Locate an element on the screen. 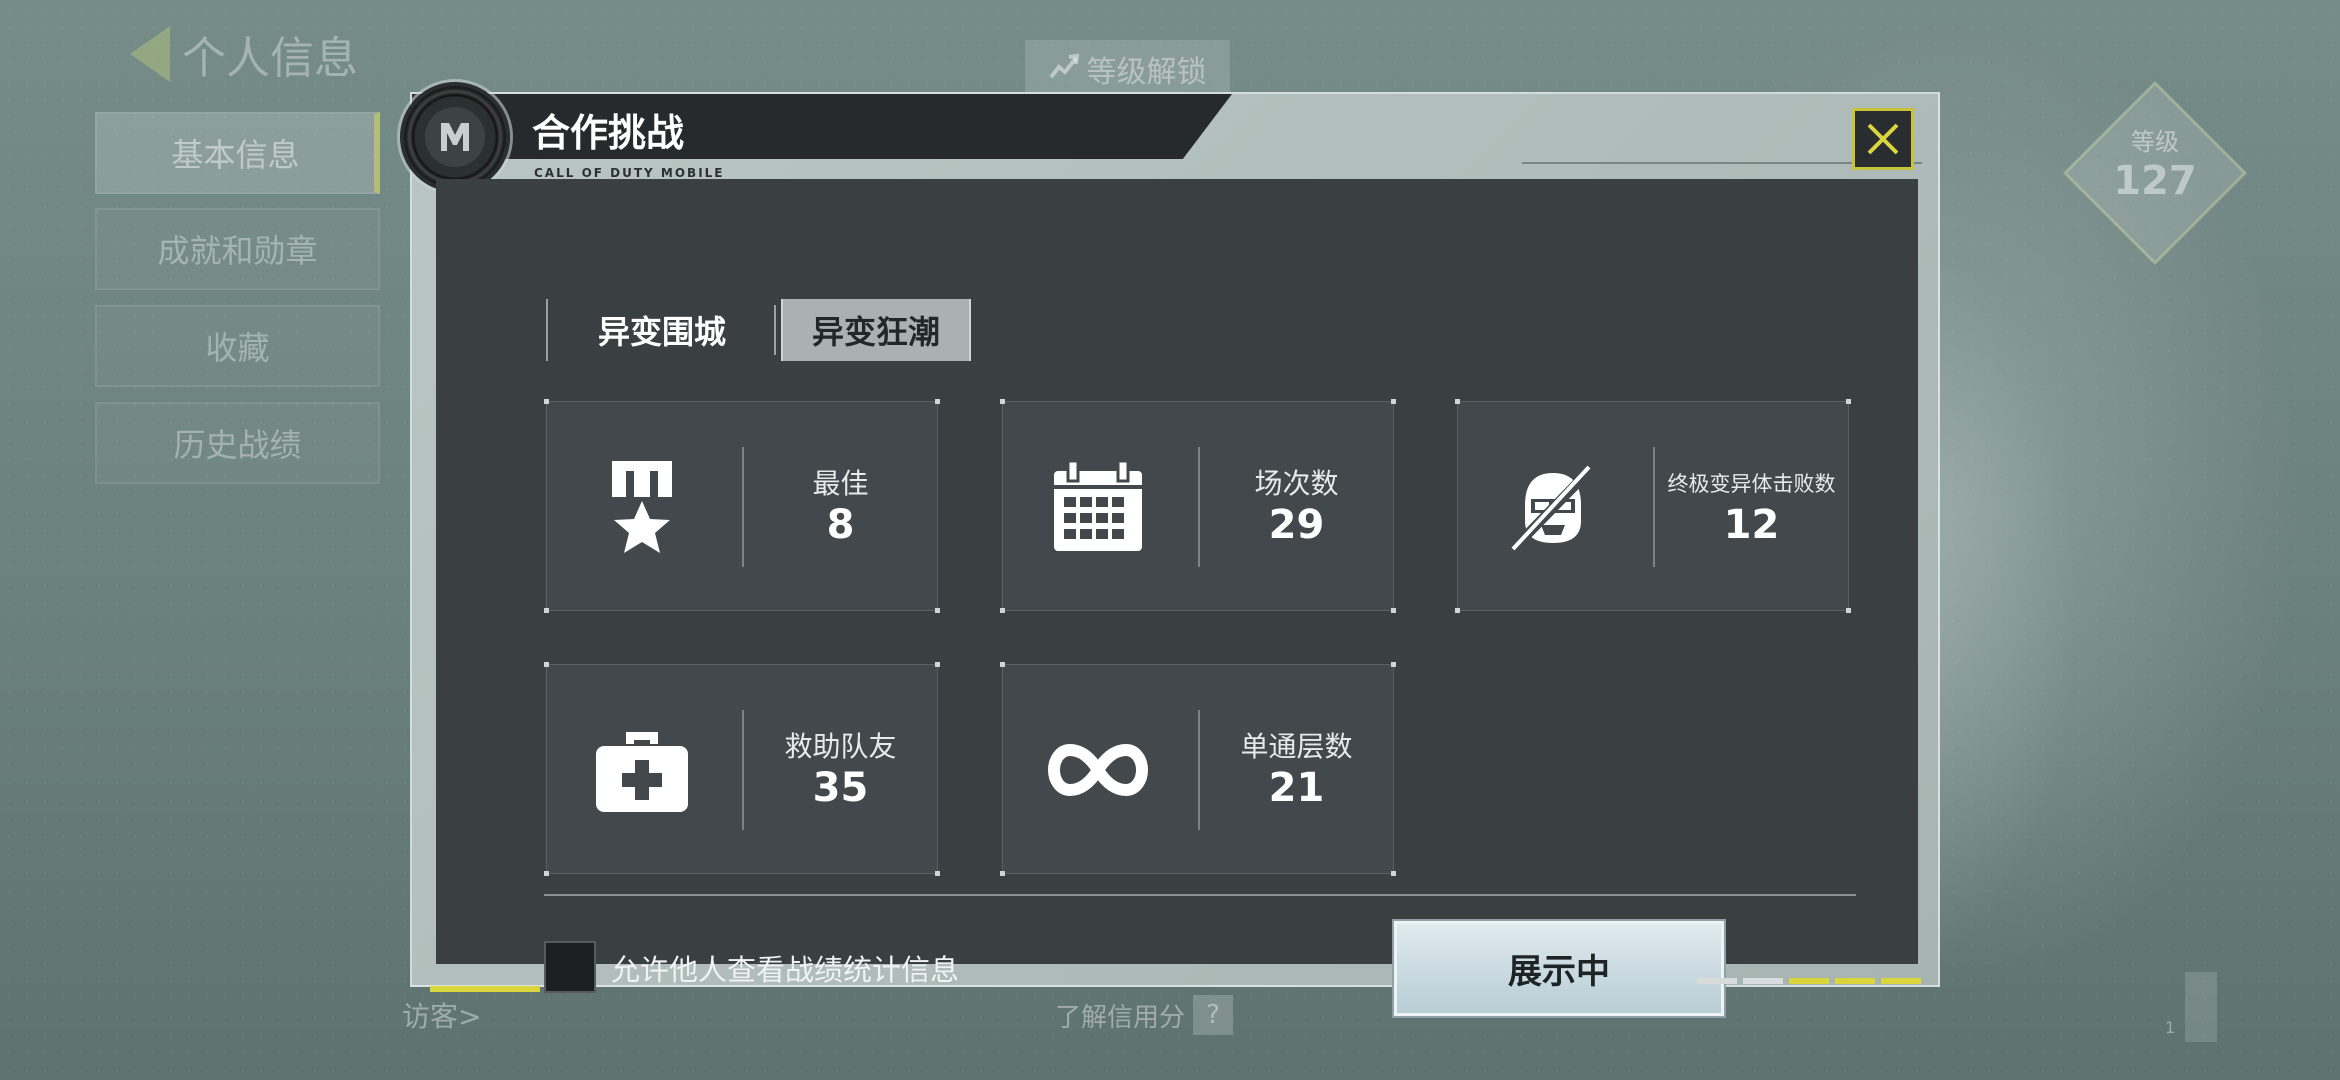  bg-sidebar-item-achievements: 成就和勋章 is located at coordinates (237, 249).